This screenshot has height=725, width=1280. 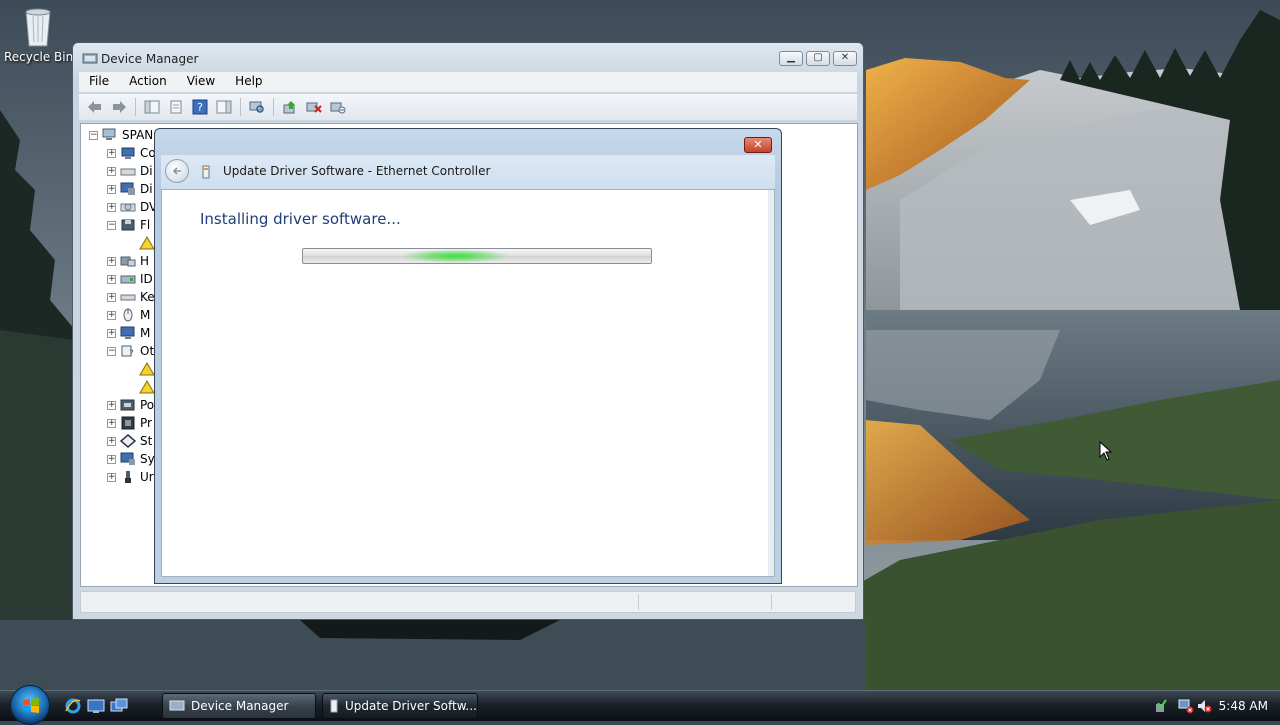 I want to click on tree-node-label: St, so click(x=146, y=441).